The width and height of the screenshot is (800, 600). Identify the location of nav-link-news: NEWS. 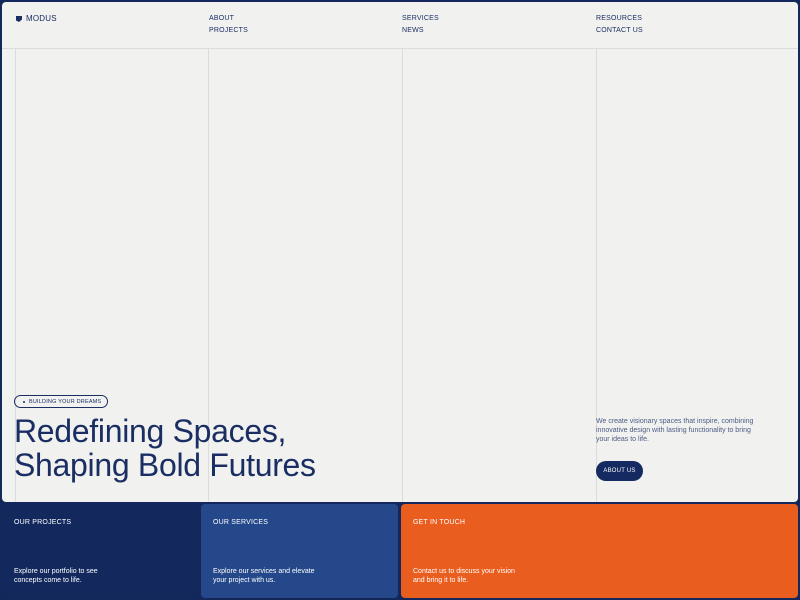
(420, 30).